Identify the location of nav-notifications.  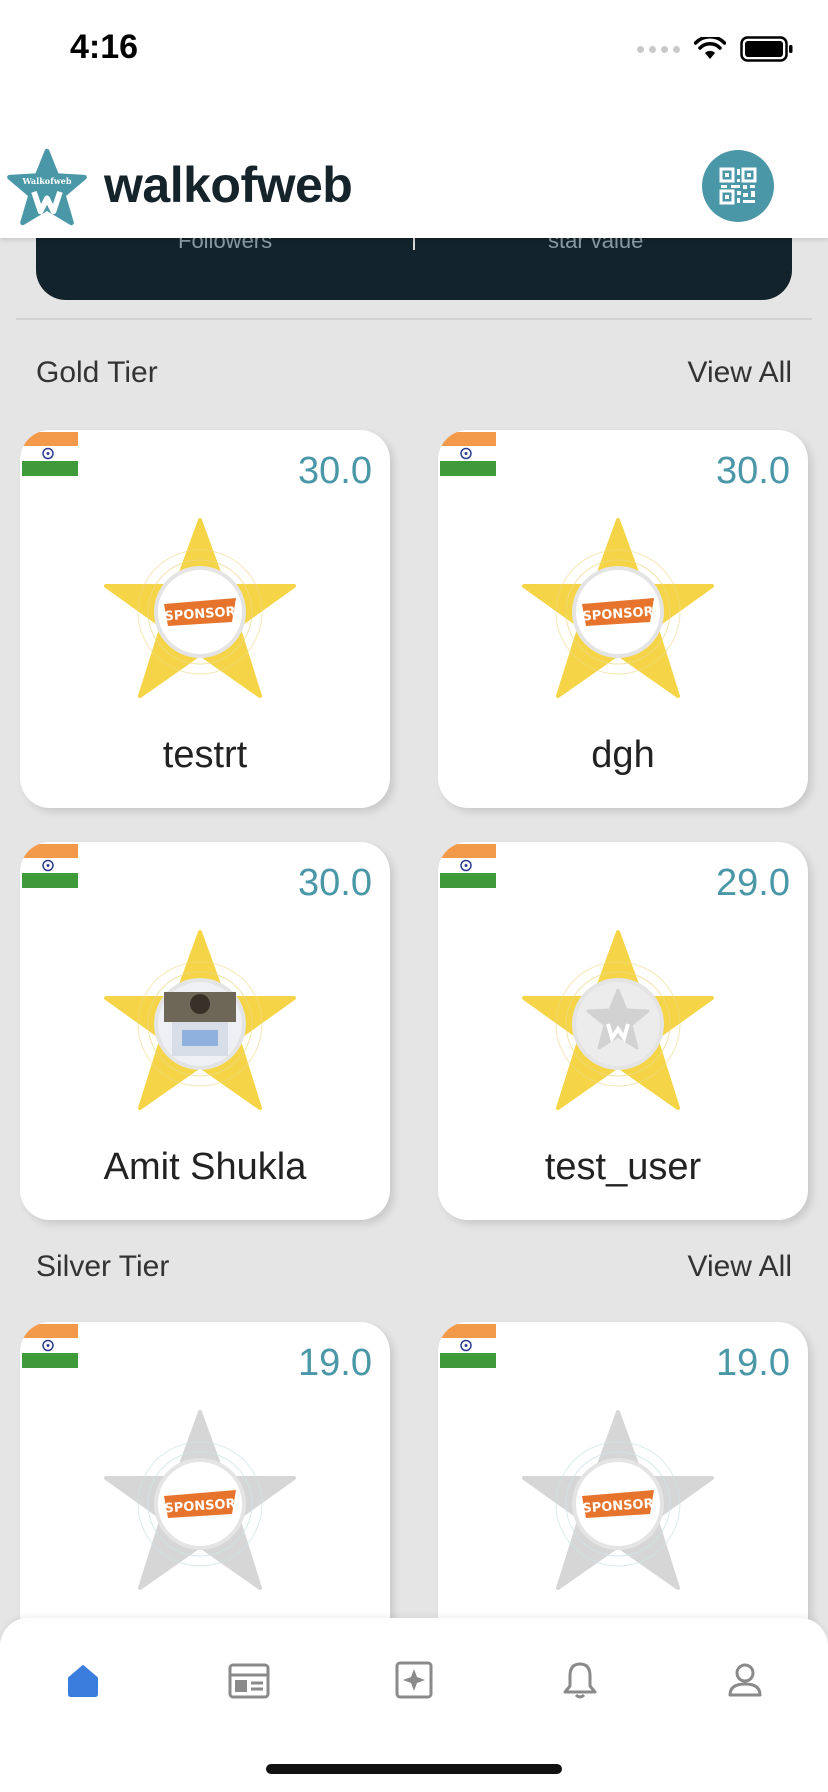
(580, 1680).